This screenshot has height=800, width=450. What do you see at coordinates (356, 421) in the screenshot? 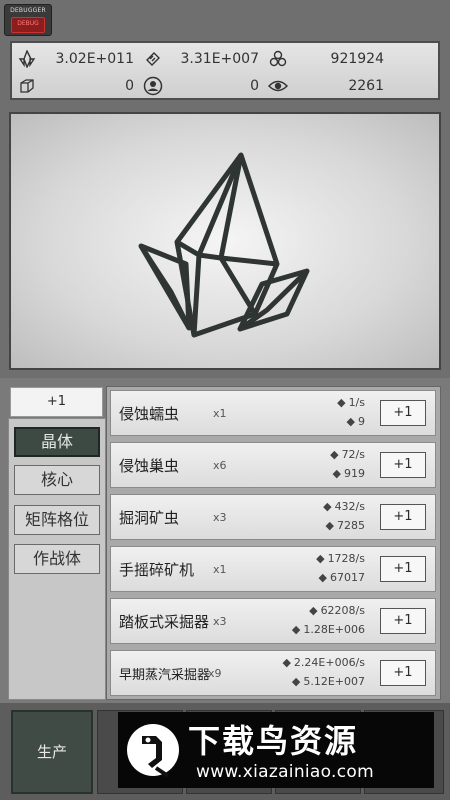
I see `producer-cost: ◆ 9` at bounding box center [356, 421].